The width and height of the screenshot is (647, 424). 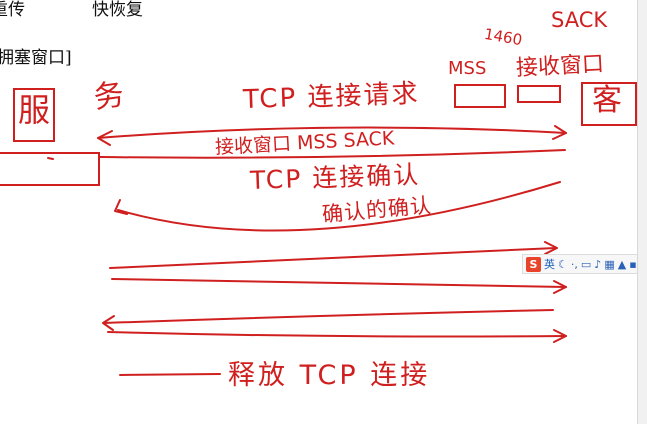 I want to click on shirt-icon: ▲, so click(x=622, y=264).